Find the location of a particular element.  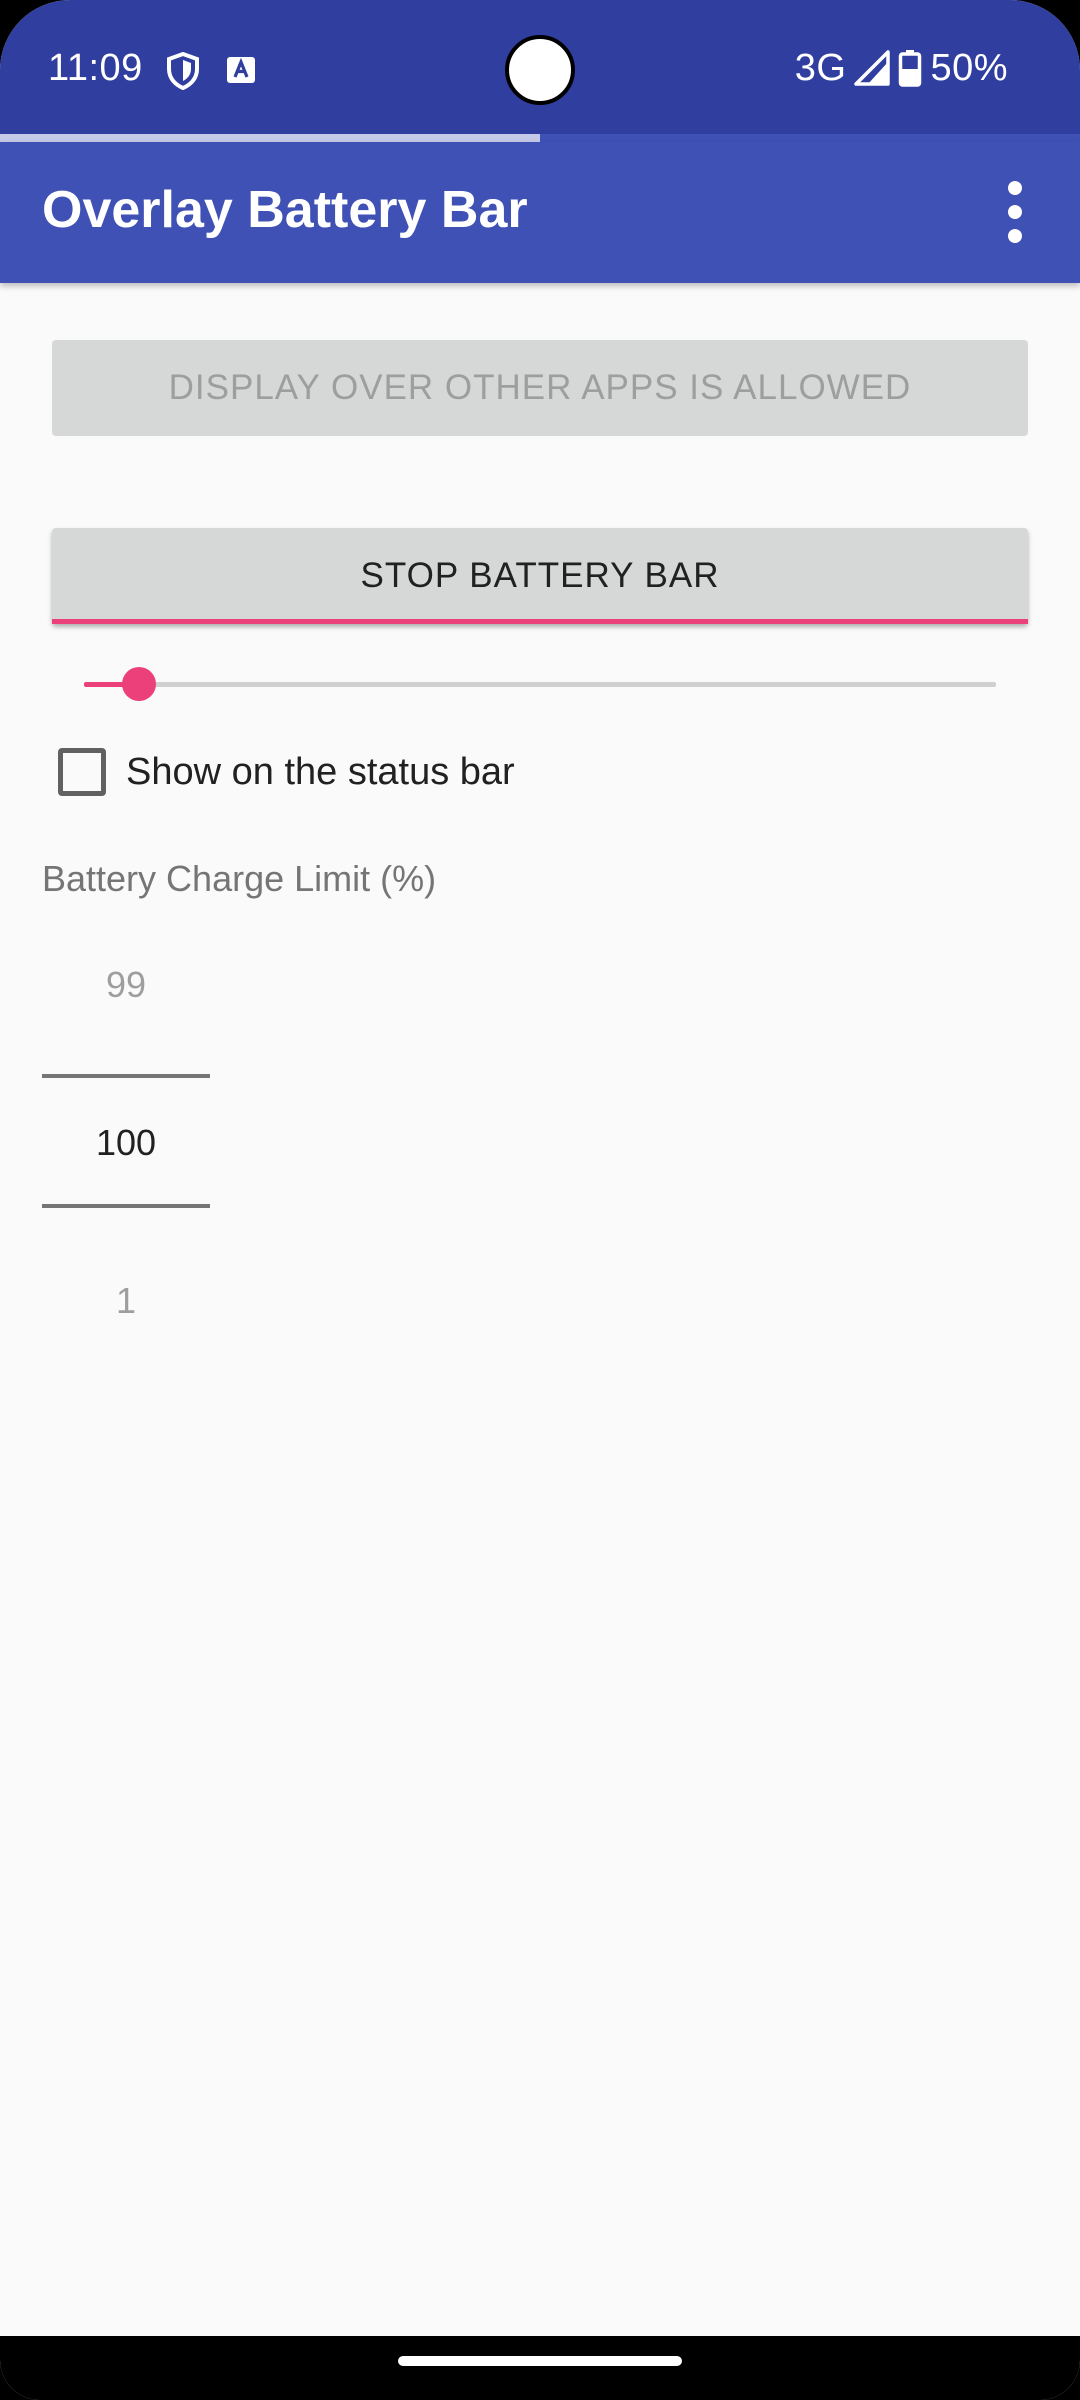

checkbox-label: Show on the status bar is located at coordinates (320, 771).